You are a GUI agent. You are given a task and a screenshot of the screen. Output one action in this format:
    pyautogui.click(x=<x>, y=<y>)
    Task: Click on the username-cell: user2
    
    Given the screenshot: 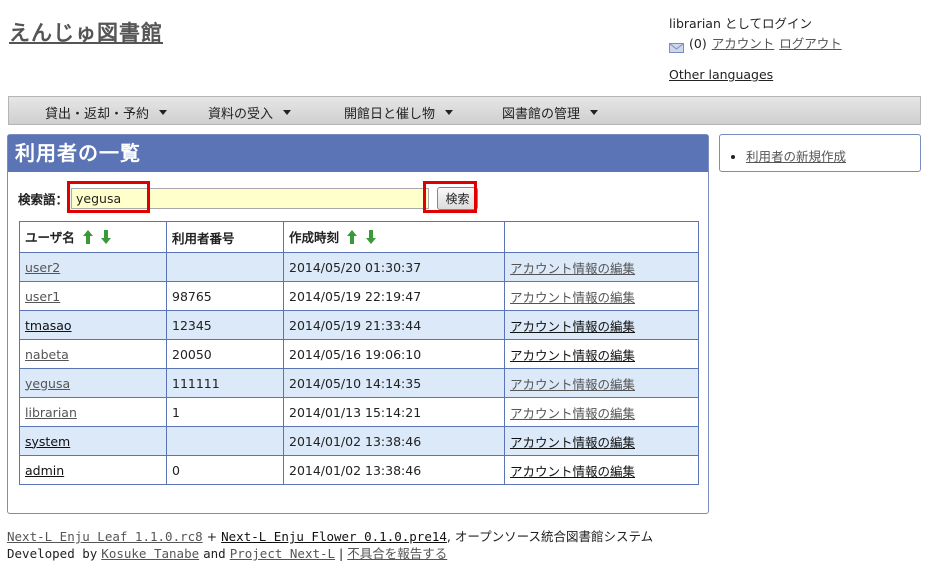 What is the action you would take?
    pyautogui.click(x=93, y=267)
    